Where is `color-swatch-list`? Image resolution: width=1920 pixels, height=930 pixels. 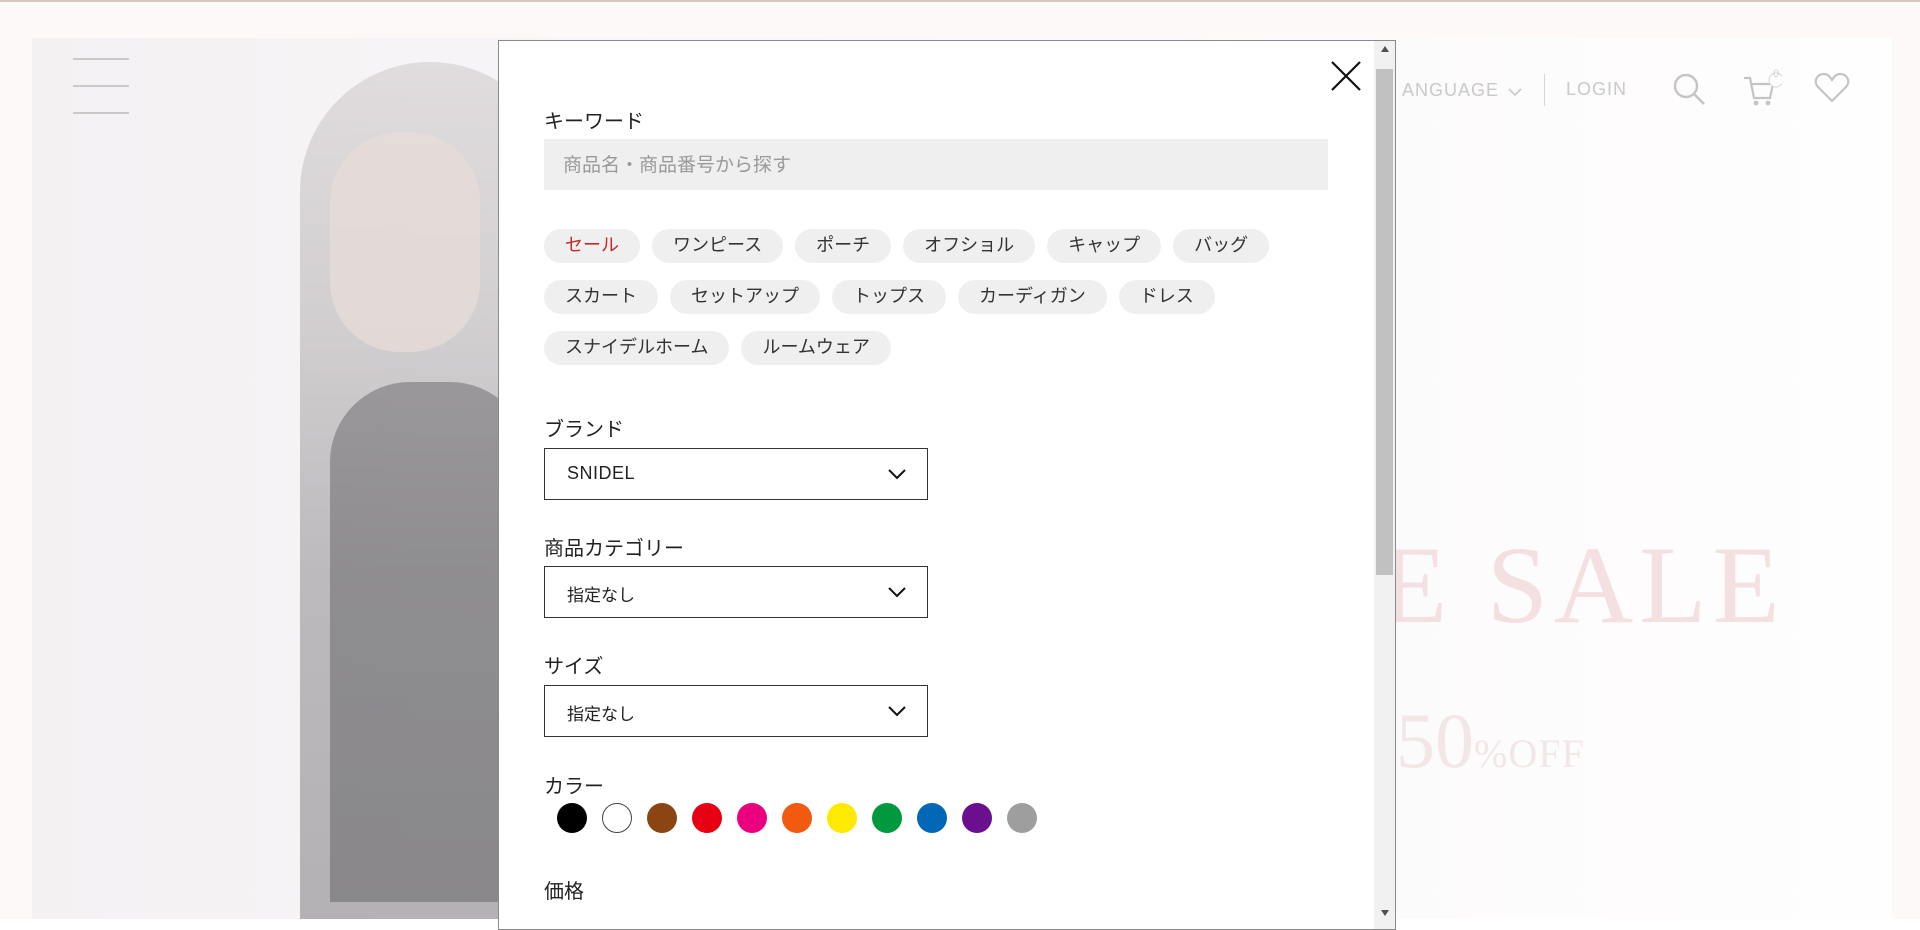 color-swatch-list is located at coordinates (797, 818).